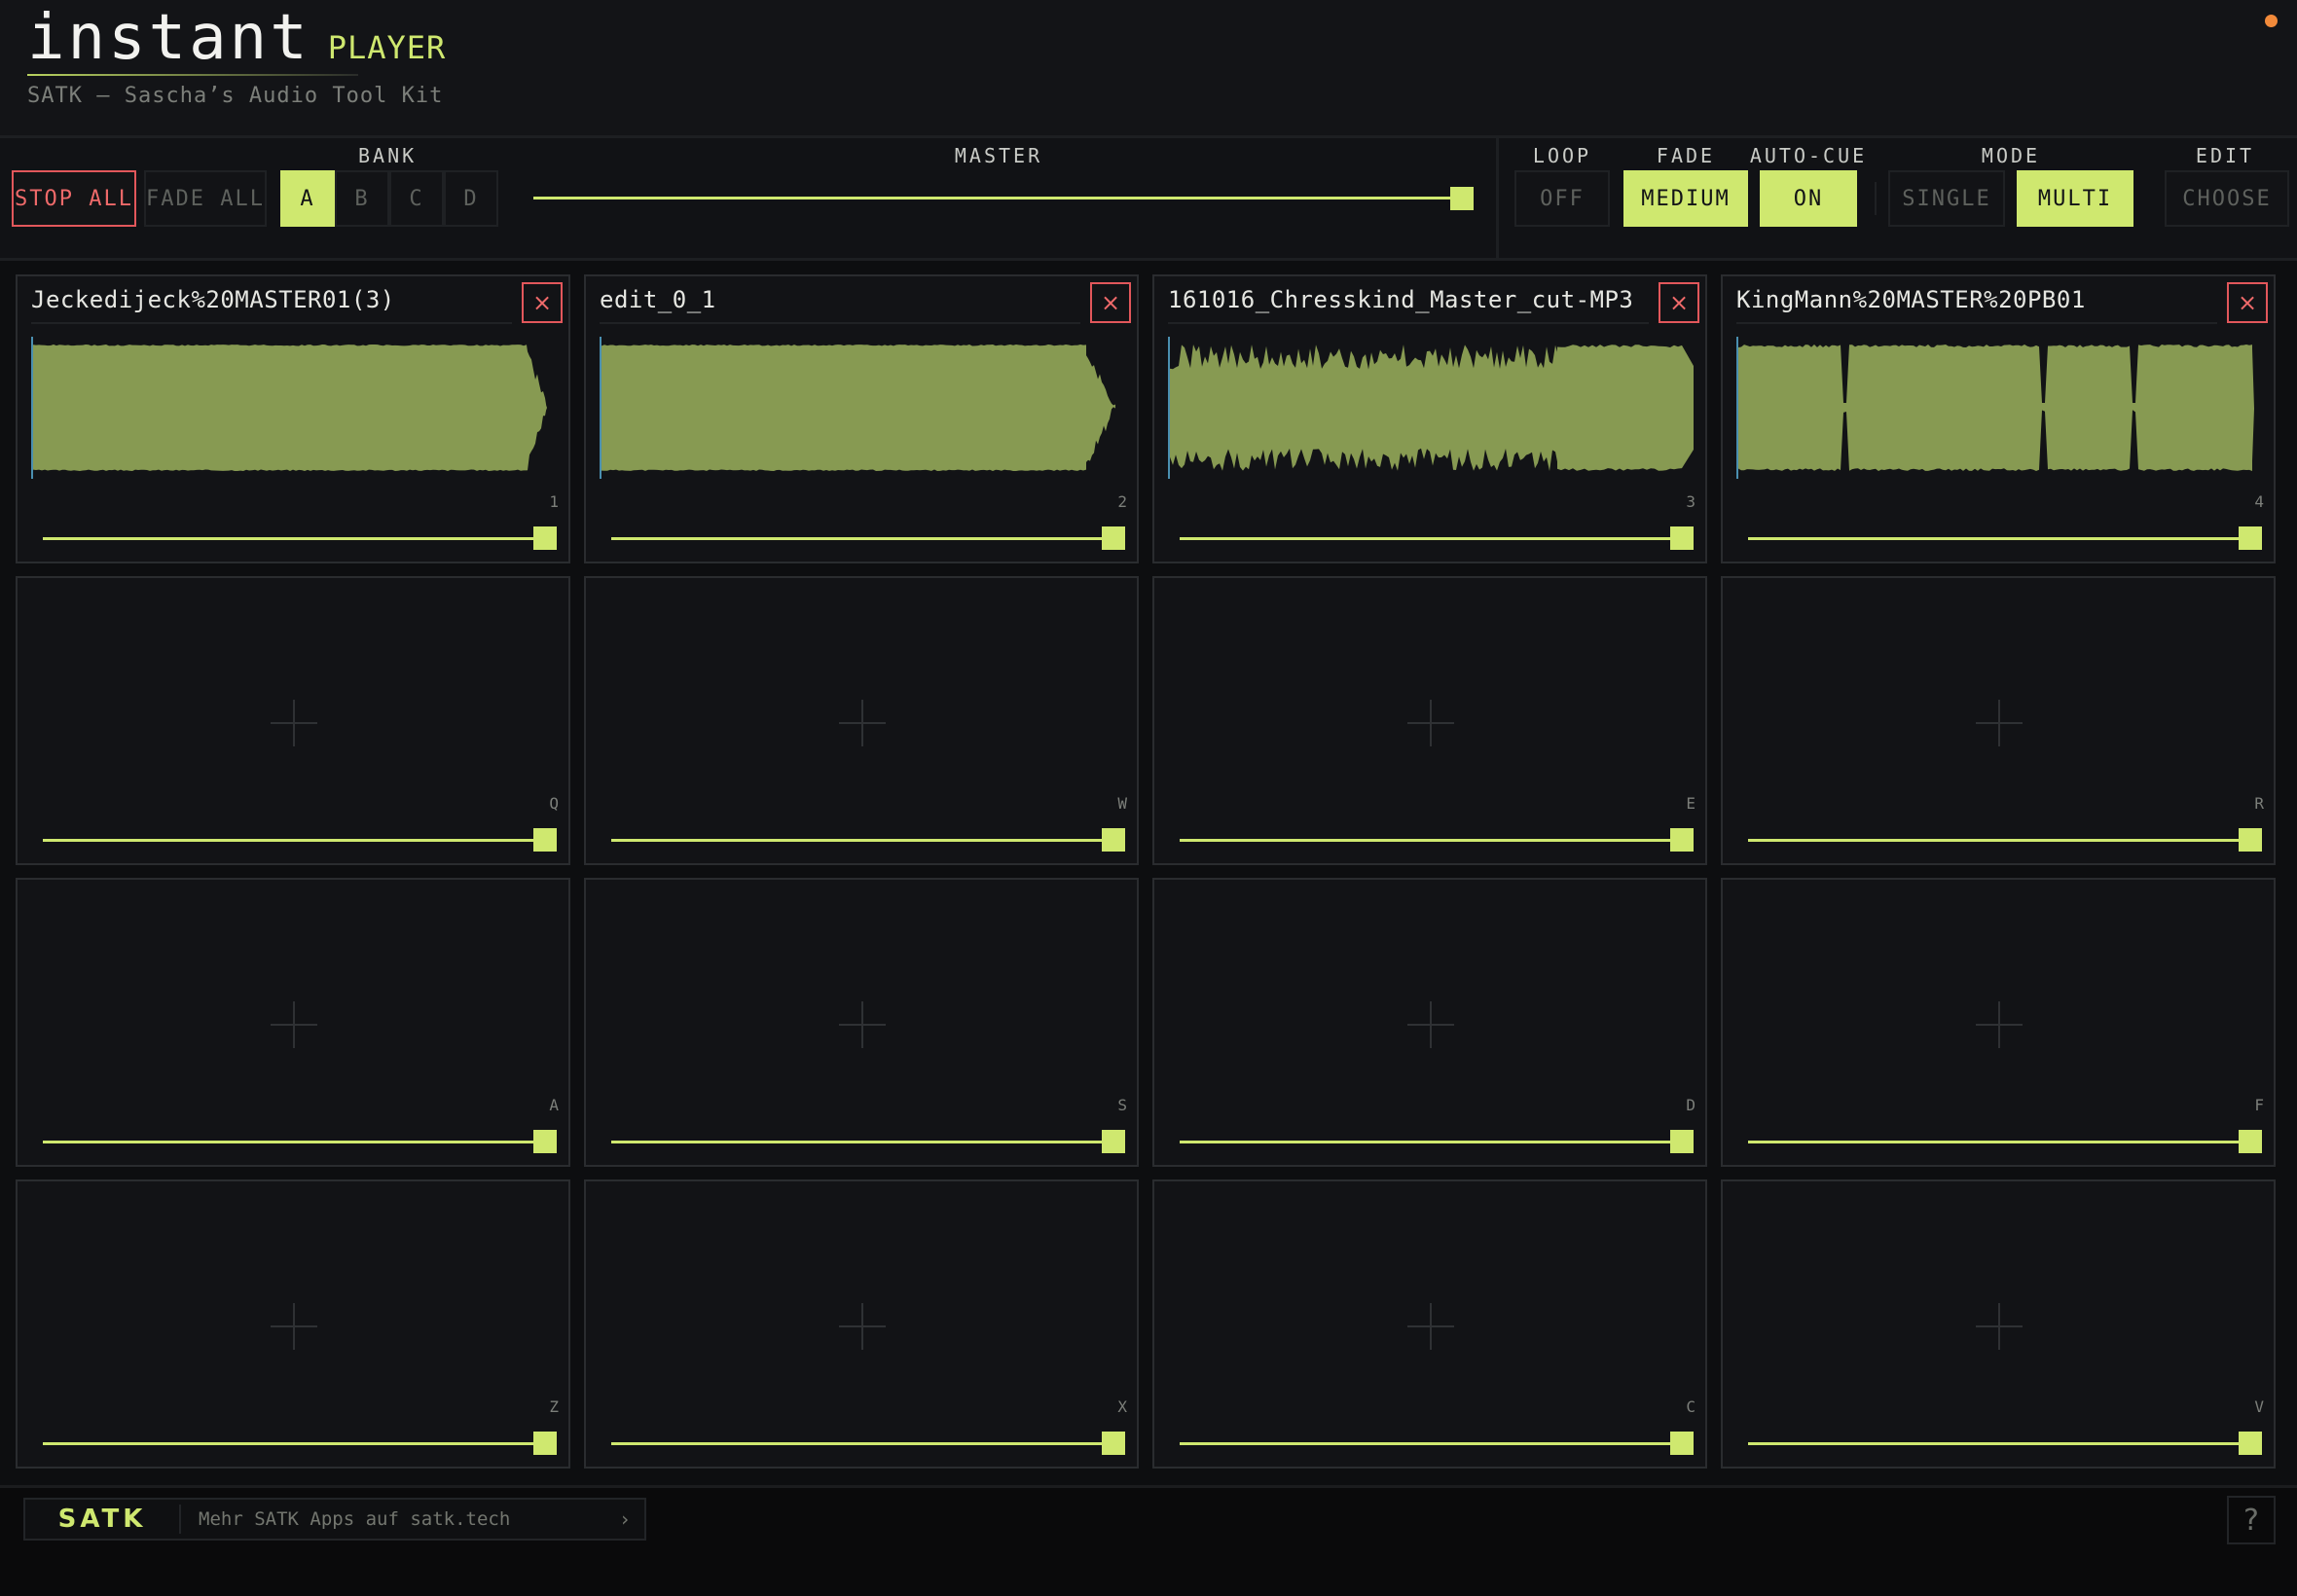 This screenshot has width=2297, height=1596. Describe the element at coordinates (554, 803) in the screenshot. I see `pad-hotkey: Q` at that location.